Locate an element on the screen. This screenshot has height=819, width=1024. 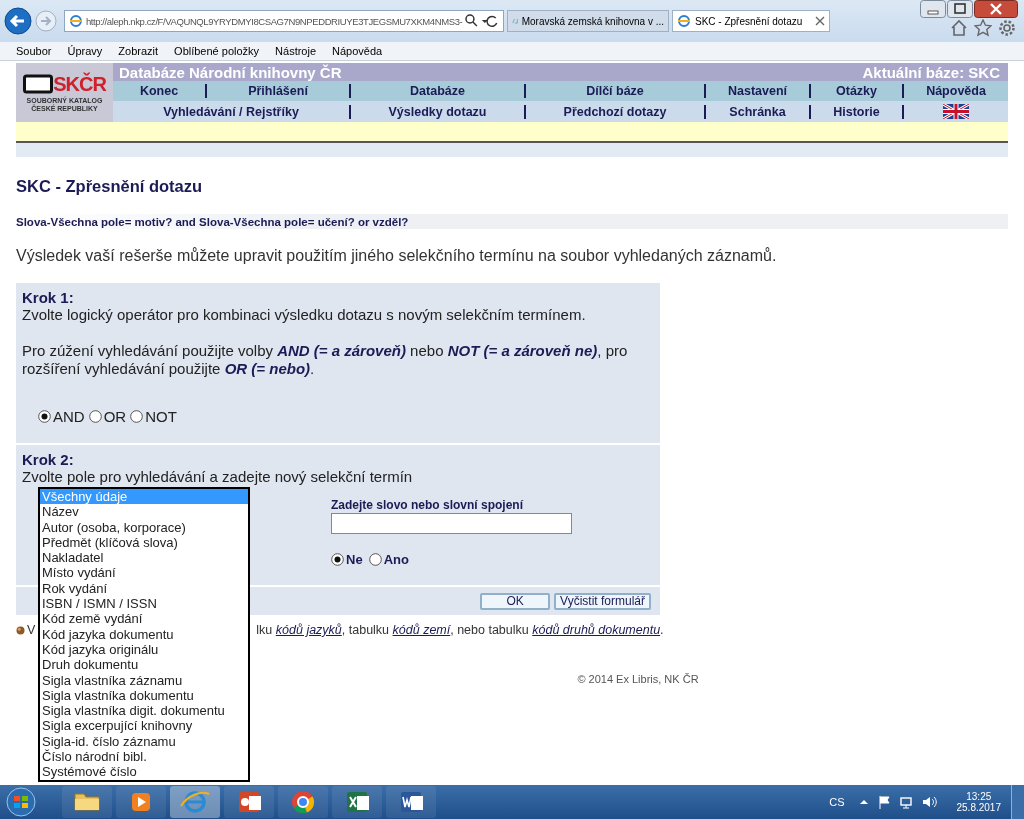
start-button is located at coordinates (21, 802).